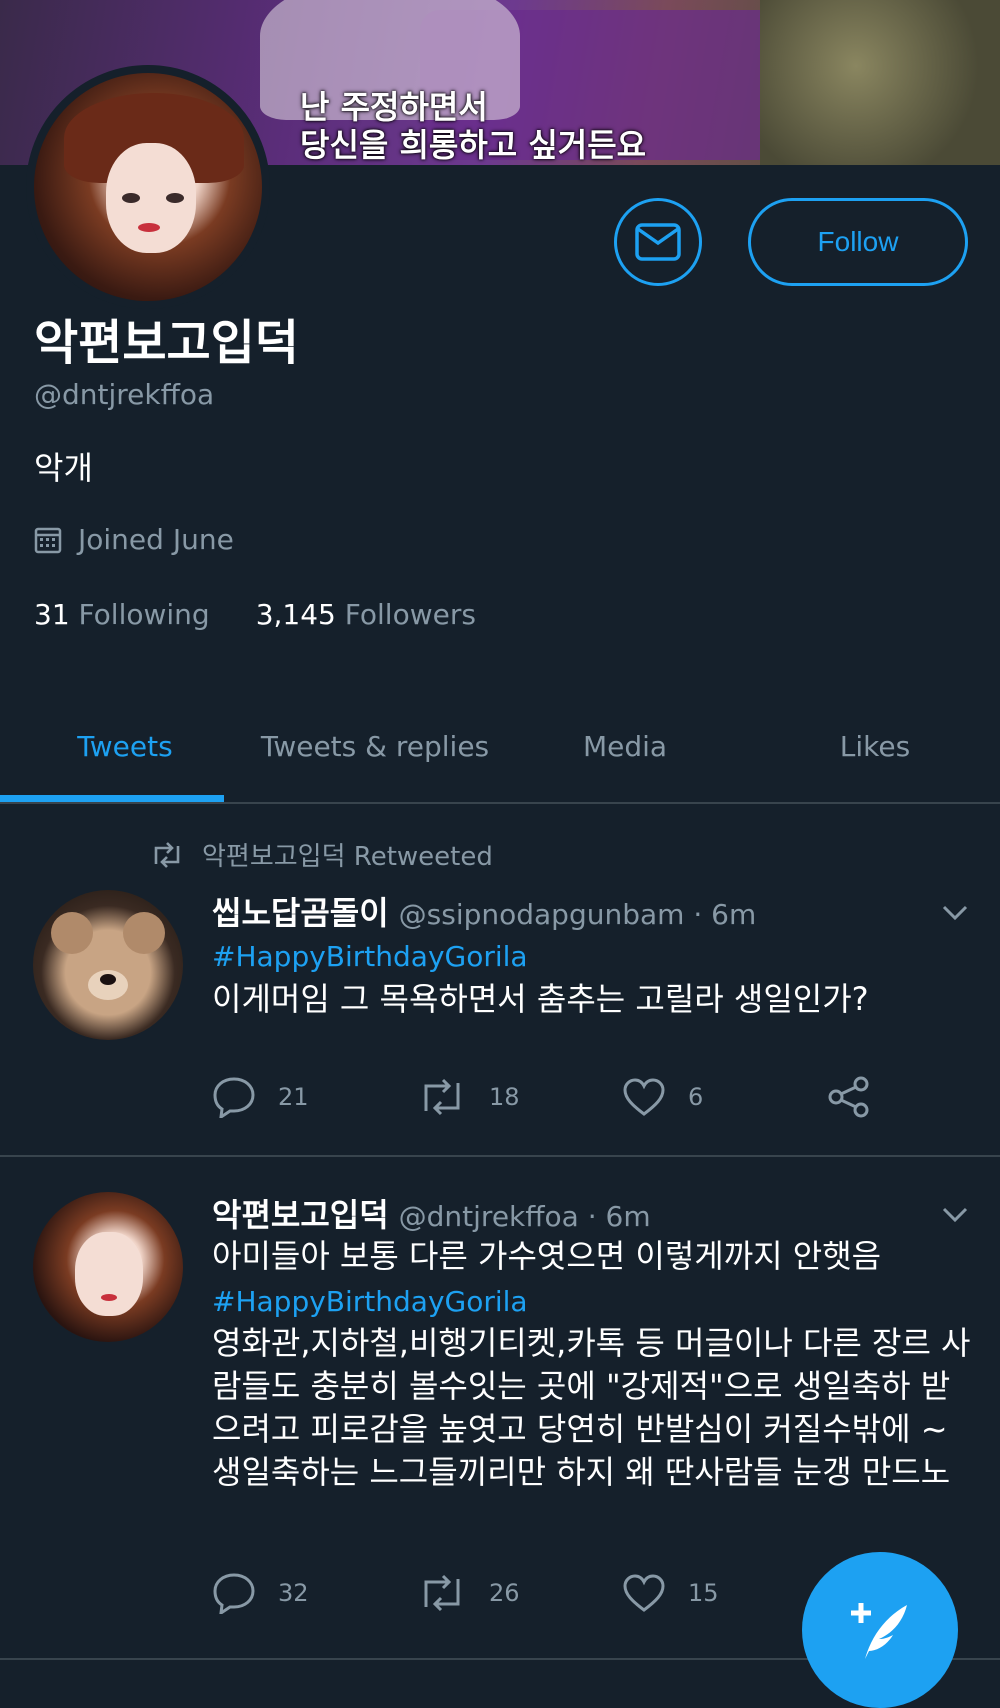 This screenshot has height=1708, width=1000. I want to click on retweet-count: 18, so click(504, 1097).